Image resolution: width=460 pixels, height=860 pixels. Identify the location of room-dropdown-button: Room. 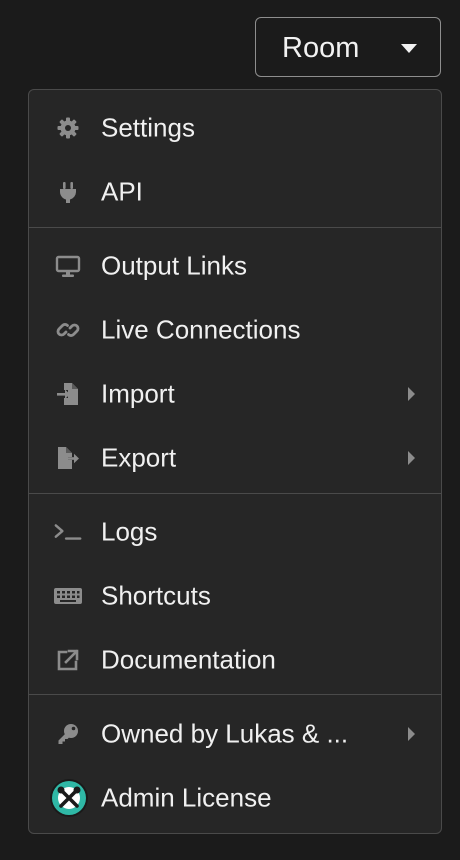
(348, 47).